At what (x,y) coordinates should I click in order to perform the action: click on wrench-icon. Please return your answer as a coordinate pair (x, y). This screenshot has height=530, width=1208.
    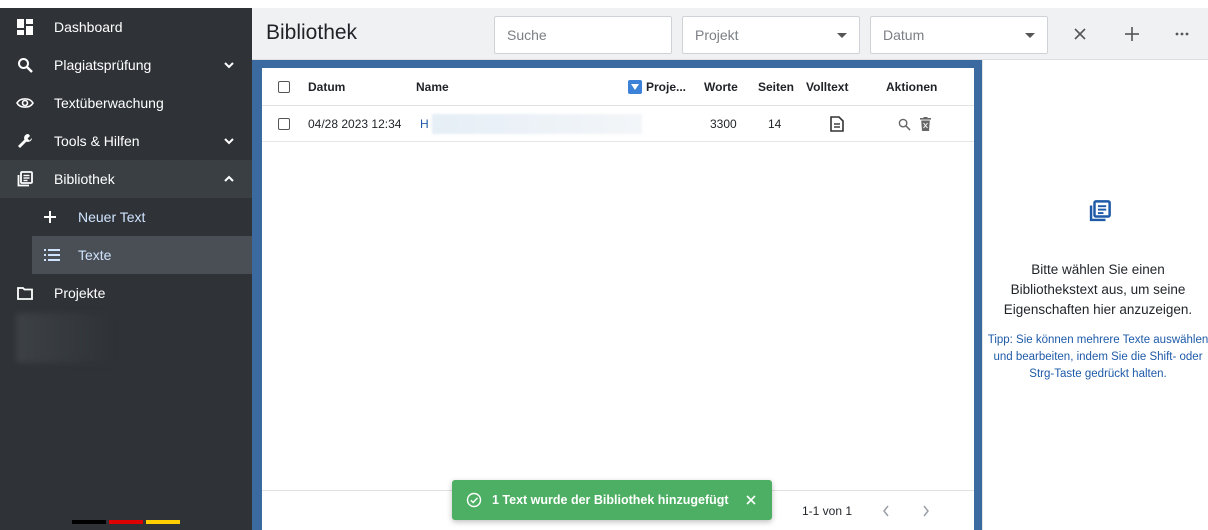
    Looking at the image, I should click on (25, 141).